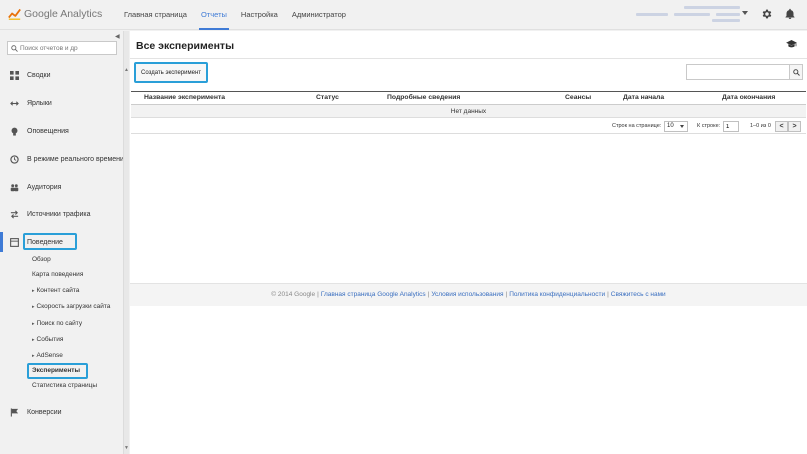 This screenshot has height=454, width=807. Describe the element at coordinates (259, 15) in the screenshot. I see `nav-settings: Настройка` at that location.